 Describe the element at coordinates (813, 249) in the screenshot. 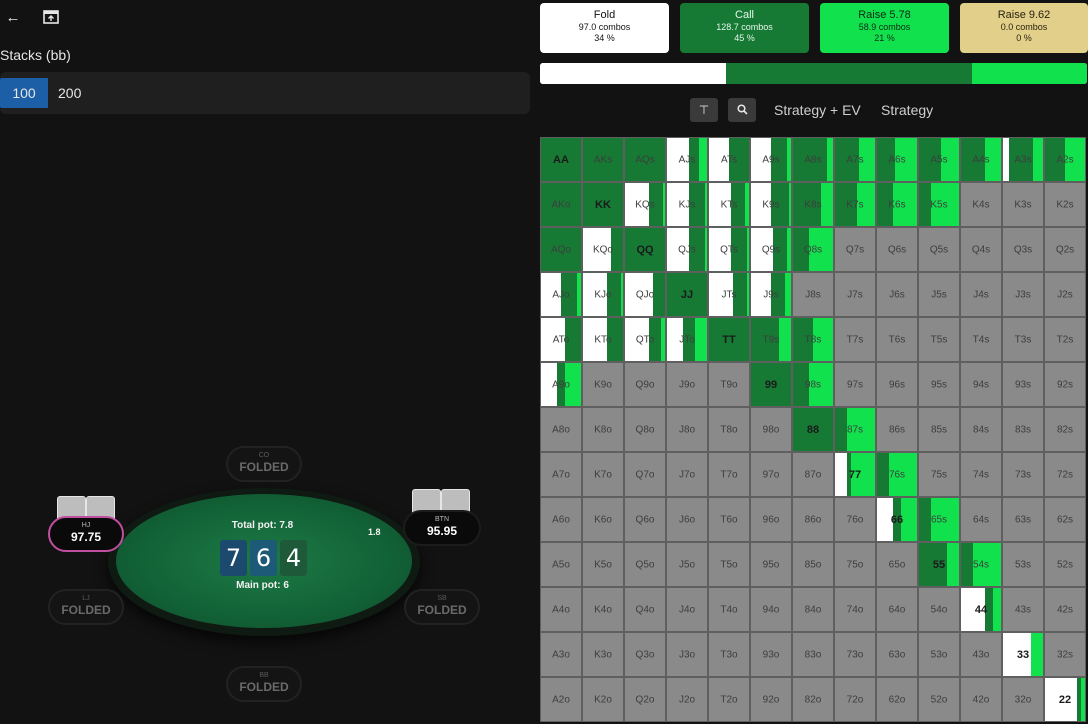

I see `hand-cell: Q8s` at that location.